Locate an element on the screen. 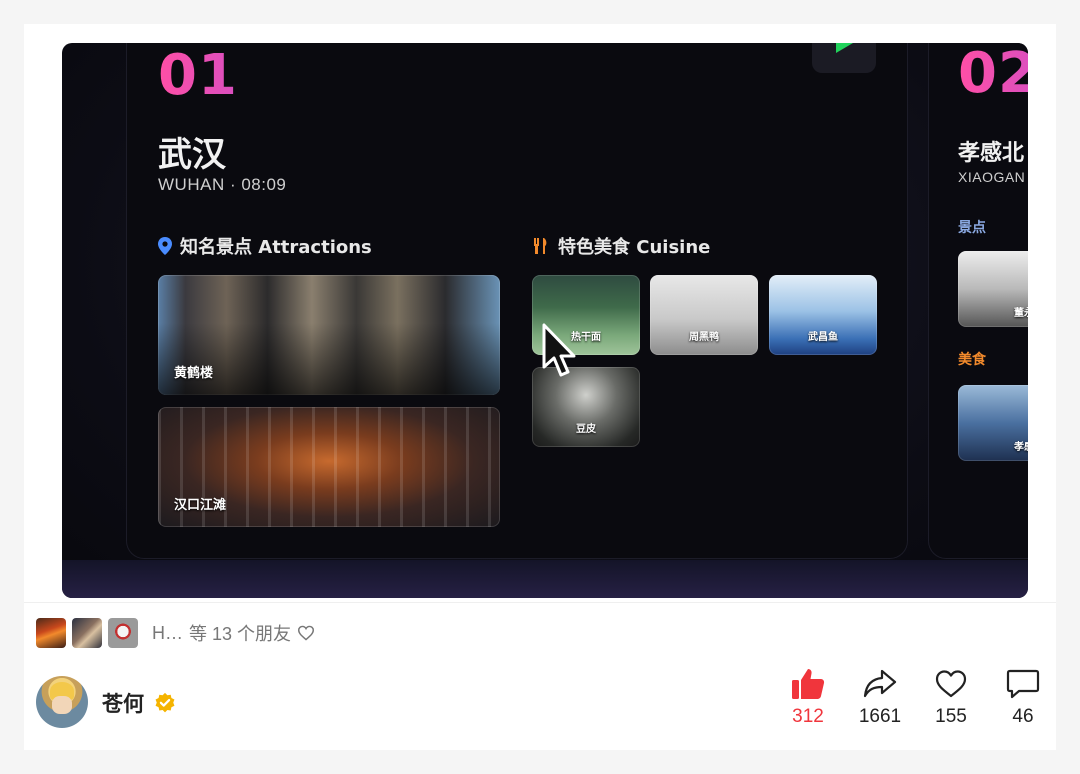 The width and height of the screenshot is (1080, 774). share-icon is located at coordinates (880, 683).